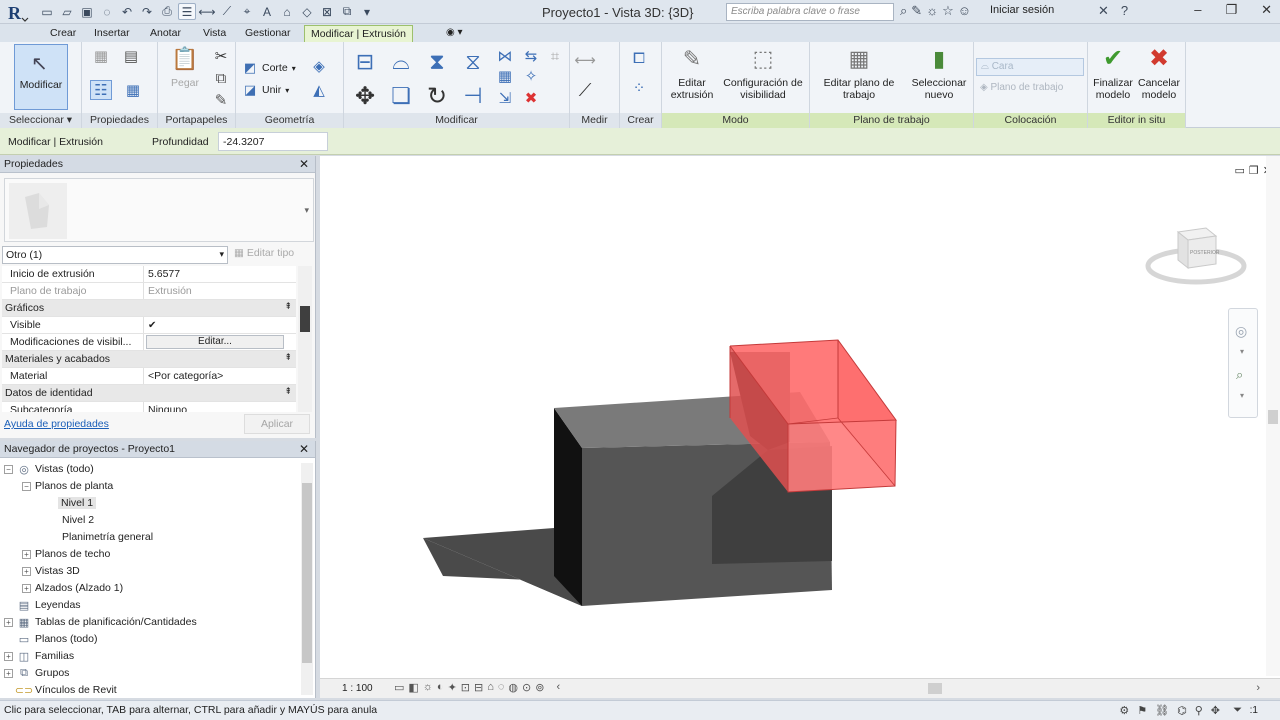  Describe the element at coordinates (265, 90) in the screenshot. I see `join-geometry-button: ◪ Unir ▾` at that location.